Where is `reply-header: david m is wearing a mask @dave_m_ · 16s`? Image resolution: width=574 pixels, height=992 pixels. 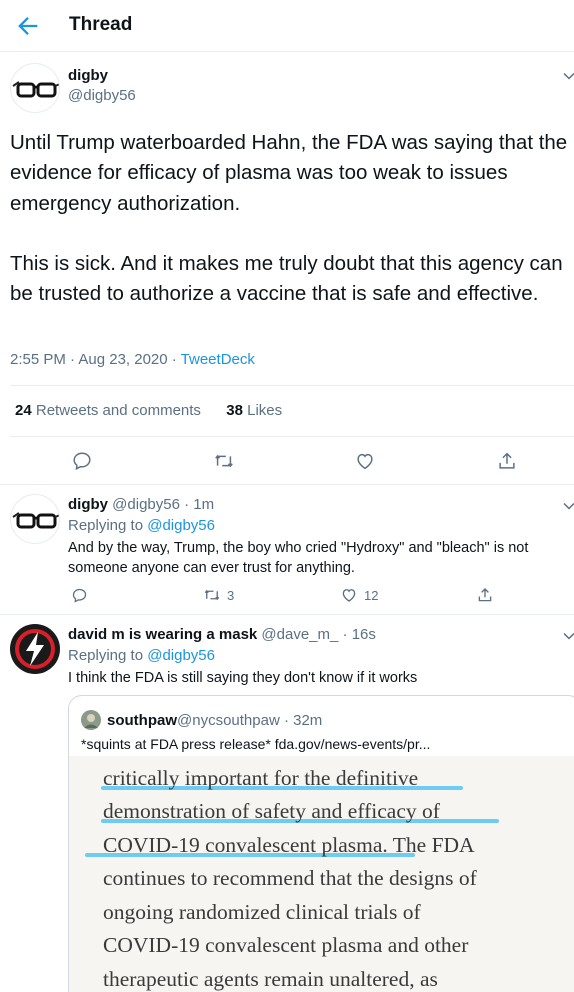 reply-header: david m is wearing a mask @dave_m_ · 16s is located at coordinates (222, 634).